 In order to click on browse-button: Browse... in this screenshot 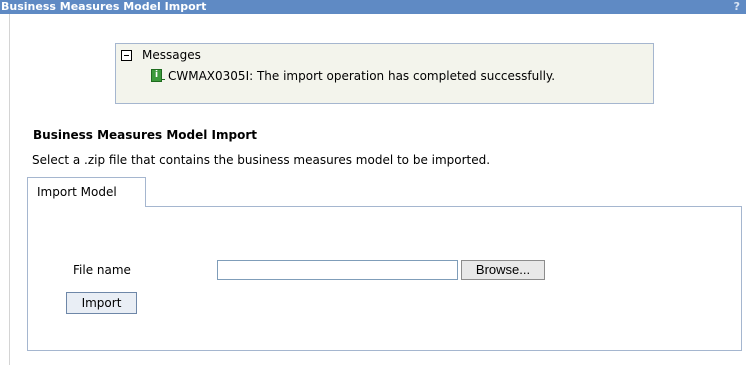, I will do `click(503, 270)`.